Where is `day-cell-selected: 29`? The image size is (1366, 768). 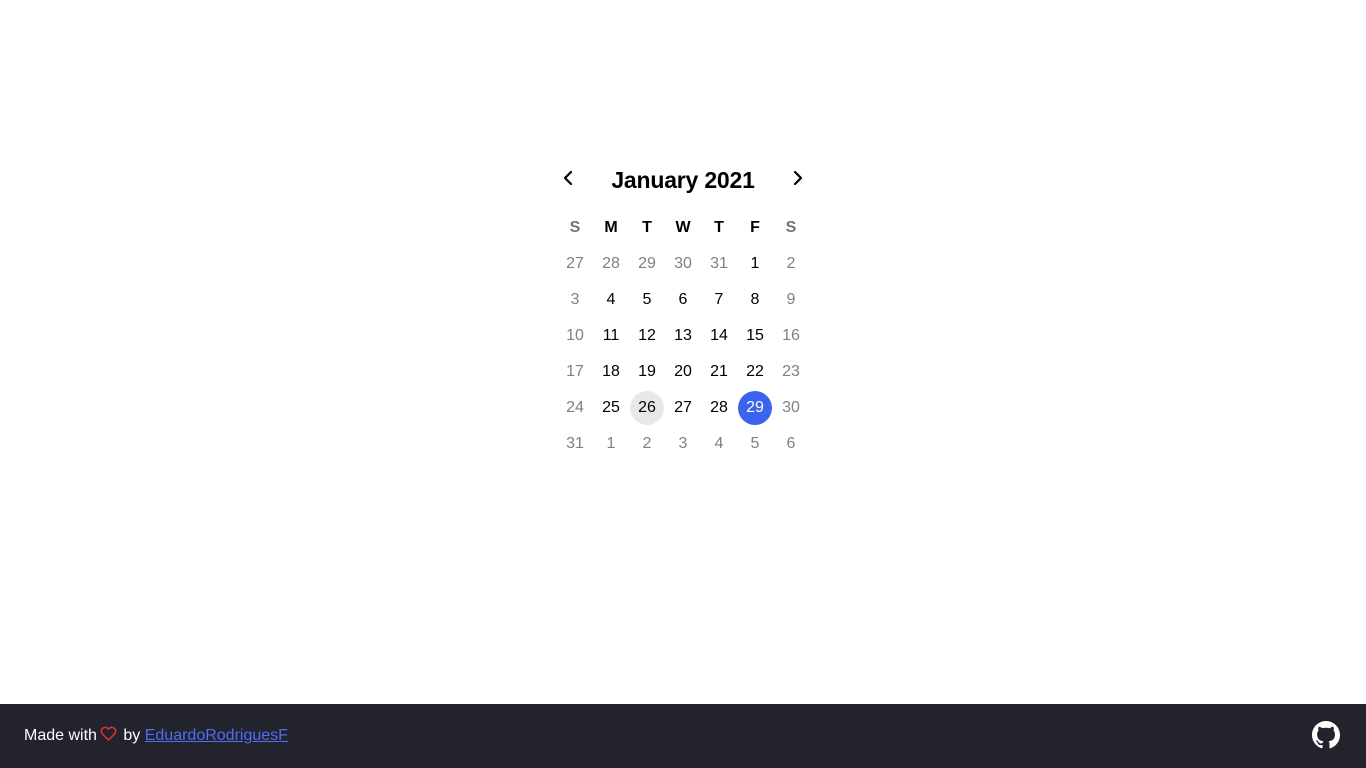
day-cell-selected: 29 is located at coordinates (755, 408).